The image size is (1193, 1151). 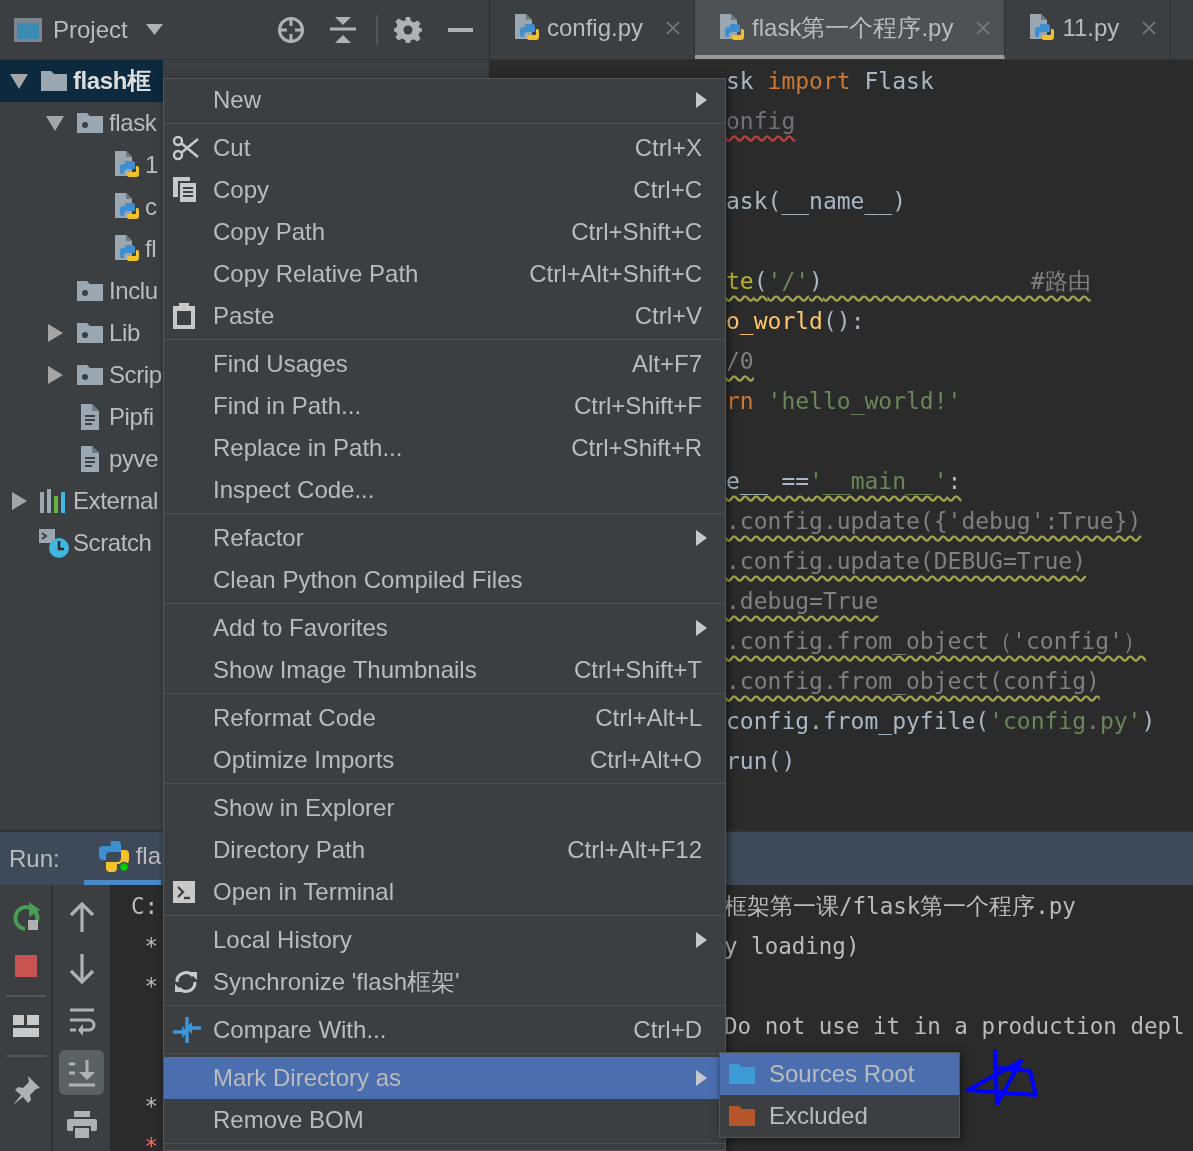 I want to click on tree-row: Inclu, so click(x=81, y=291).